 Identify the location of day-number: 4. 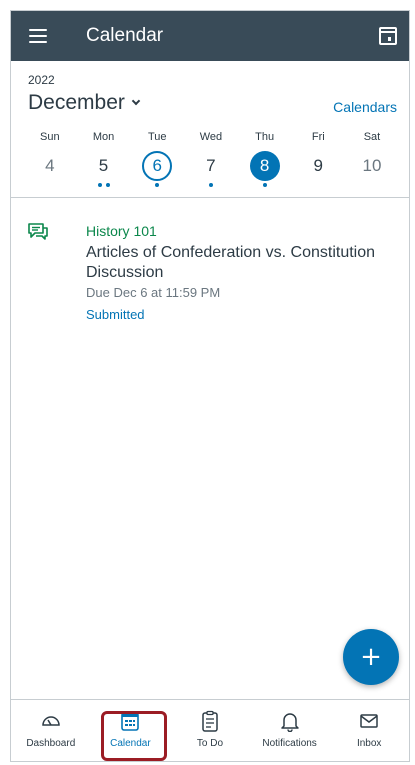
(50, 165).